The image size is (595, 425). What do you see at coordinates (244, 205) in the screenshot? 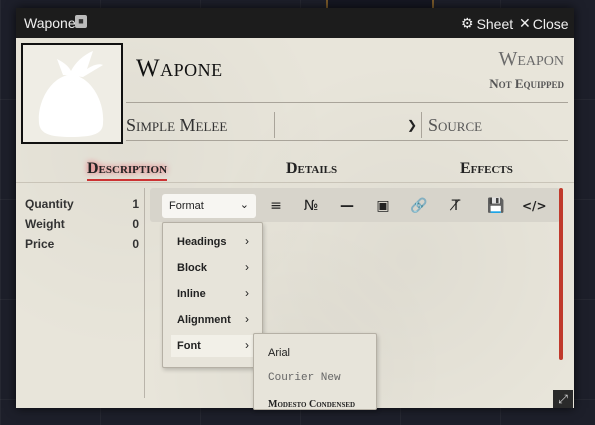
I see `chevron-down-icon: ⌄` at bounding box center [244, 205].